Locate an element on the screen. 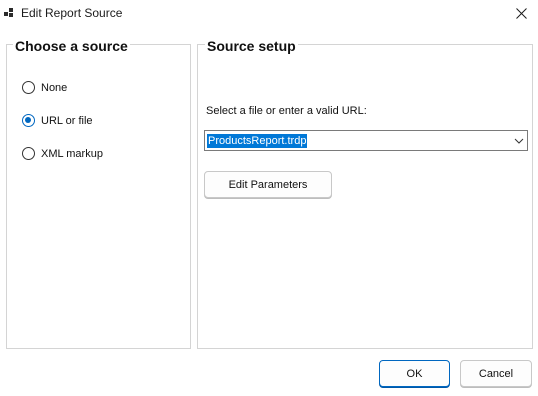  file-url-value: ProductsReport.trdp is located at coordinates (257, 140).